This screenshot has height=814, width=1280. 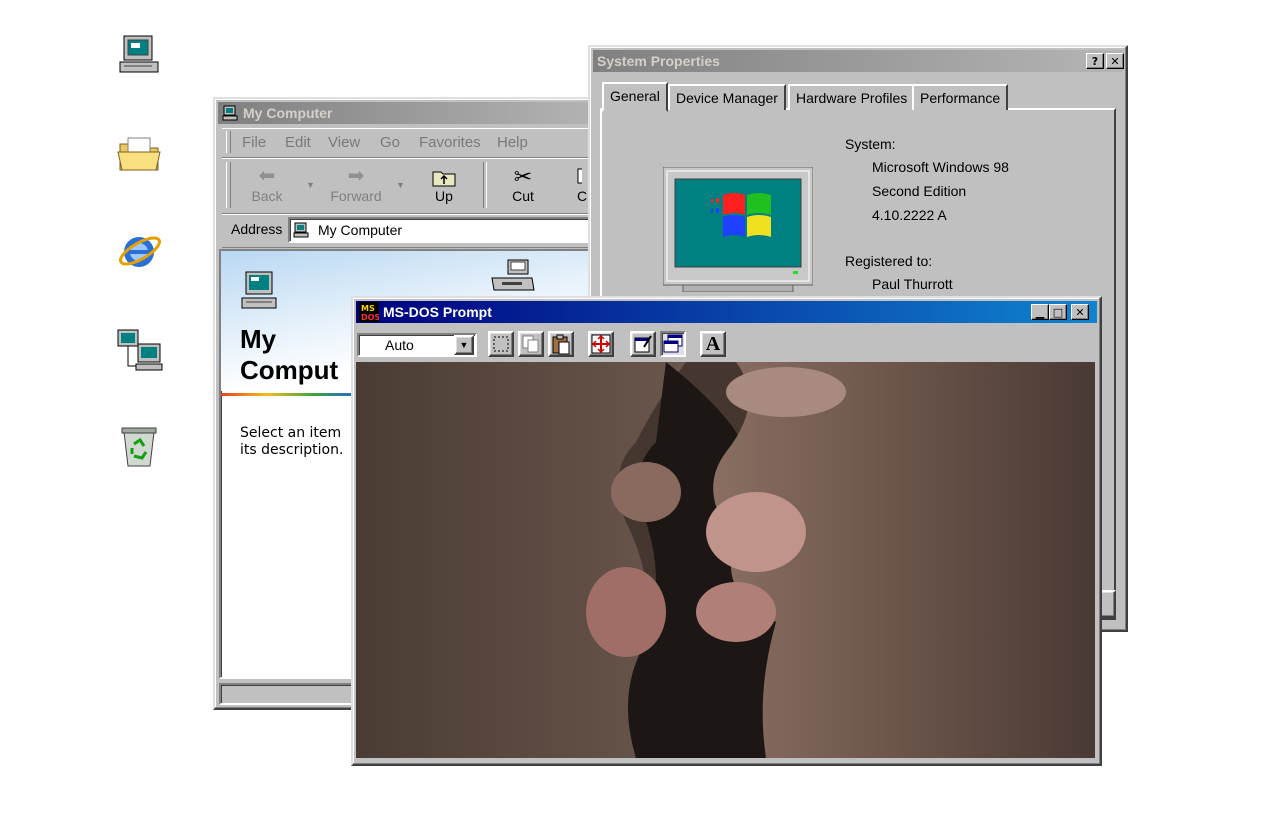 I want to click on recycle-bin-desktop-icon, so click(x=140, y=448).